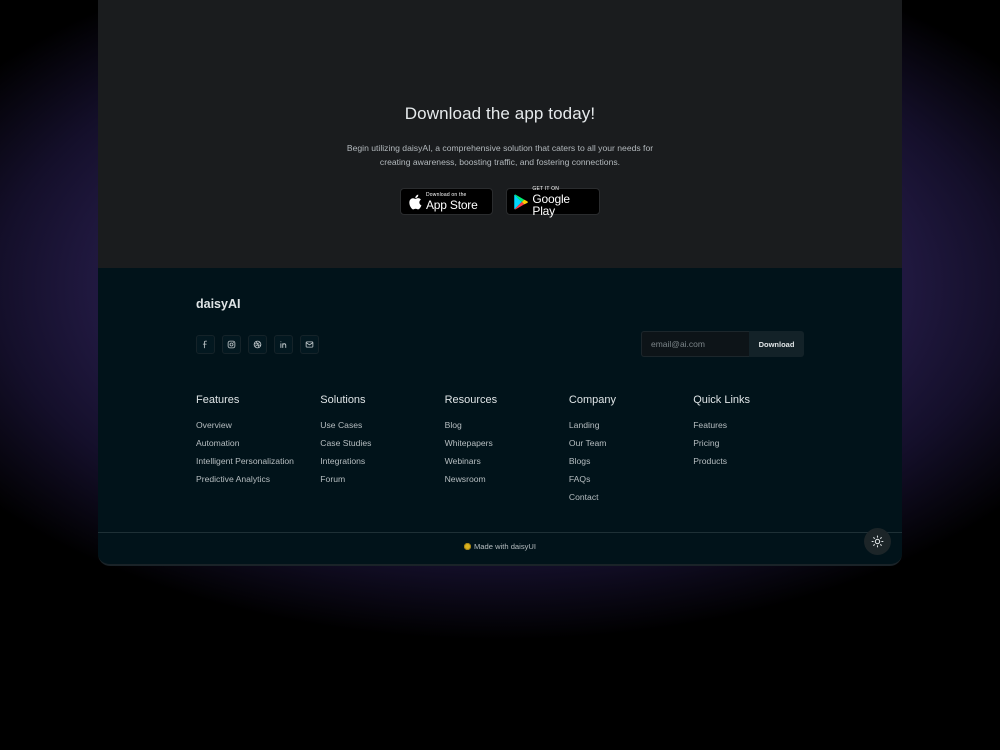  I want to click on social-dribbble-link, so click(257, 344).